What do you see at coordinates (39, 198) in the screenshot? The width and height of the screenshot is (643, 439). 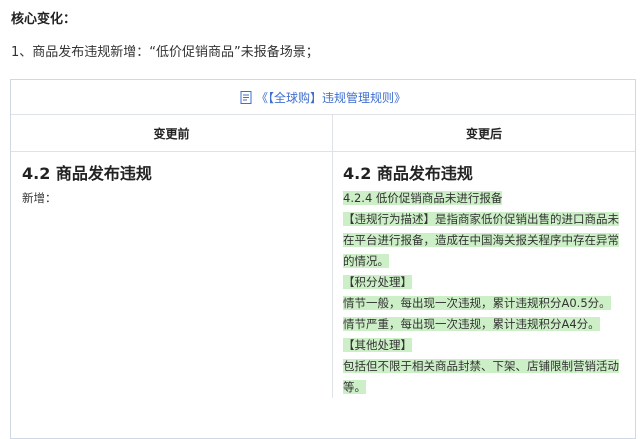 I see `before-text: 新增：` at bounding box center [39, 198].